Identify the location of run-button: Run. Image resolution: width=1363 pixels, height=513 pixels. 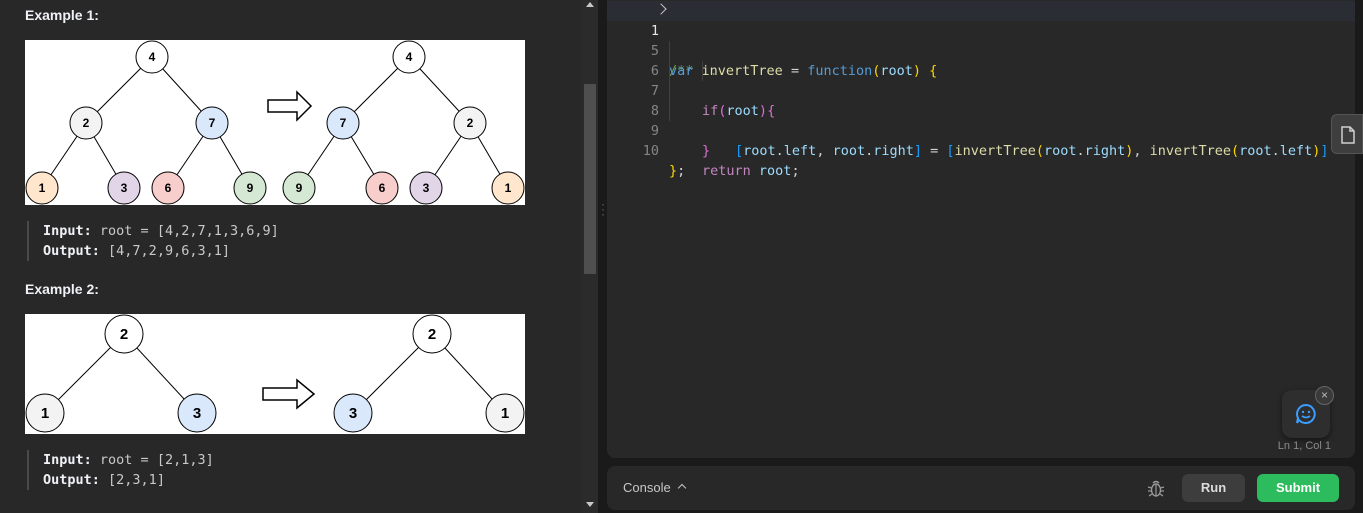
(1213, 488).